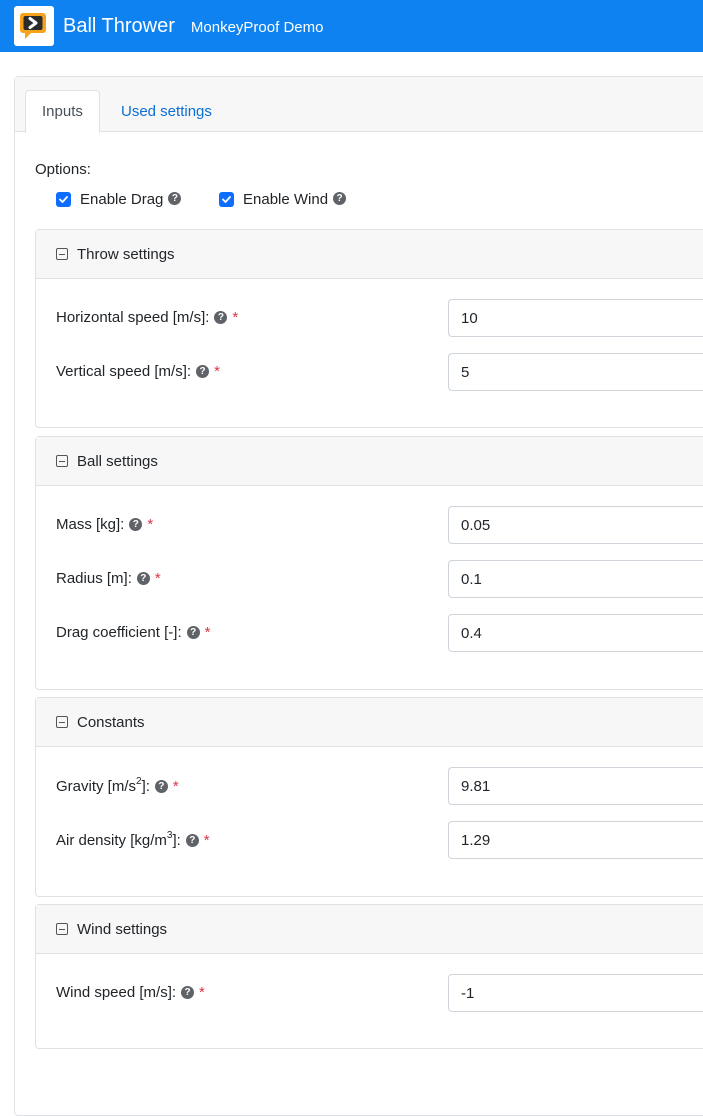  I want to click on horizontal-speed-input, so click(575, 318).